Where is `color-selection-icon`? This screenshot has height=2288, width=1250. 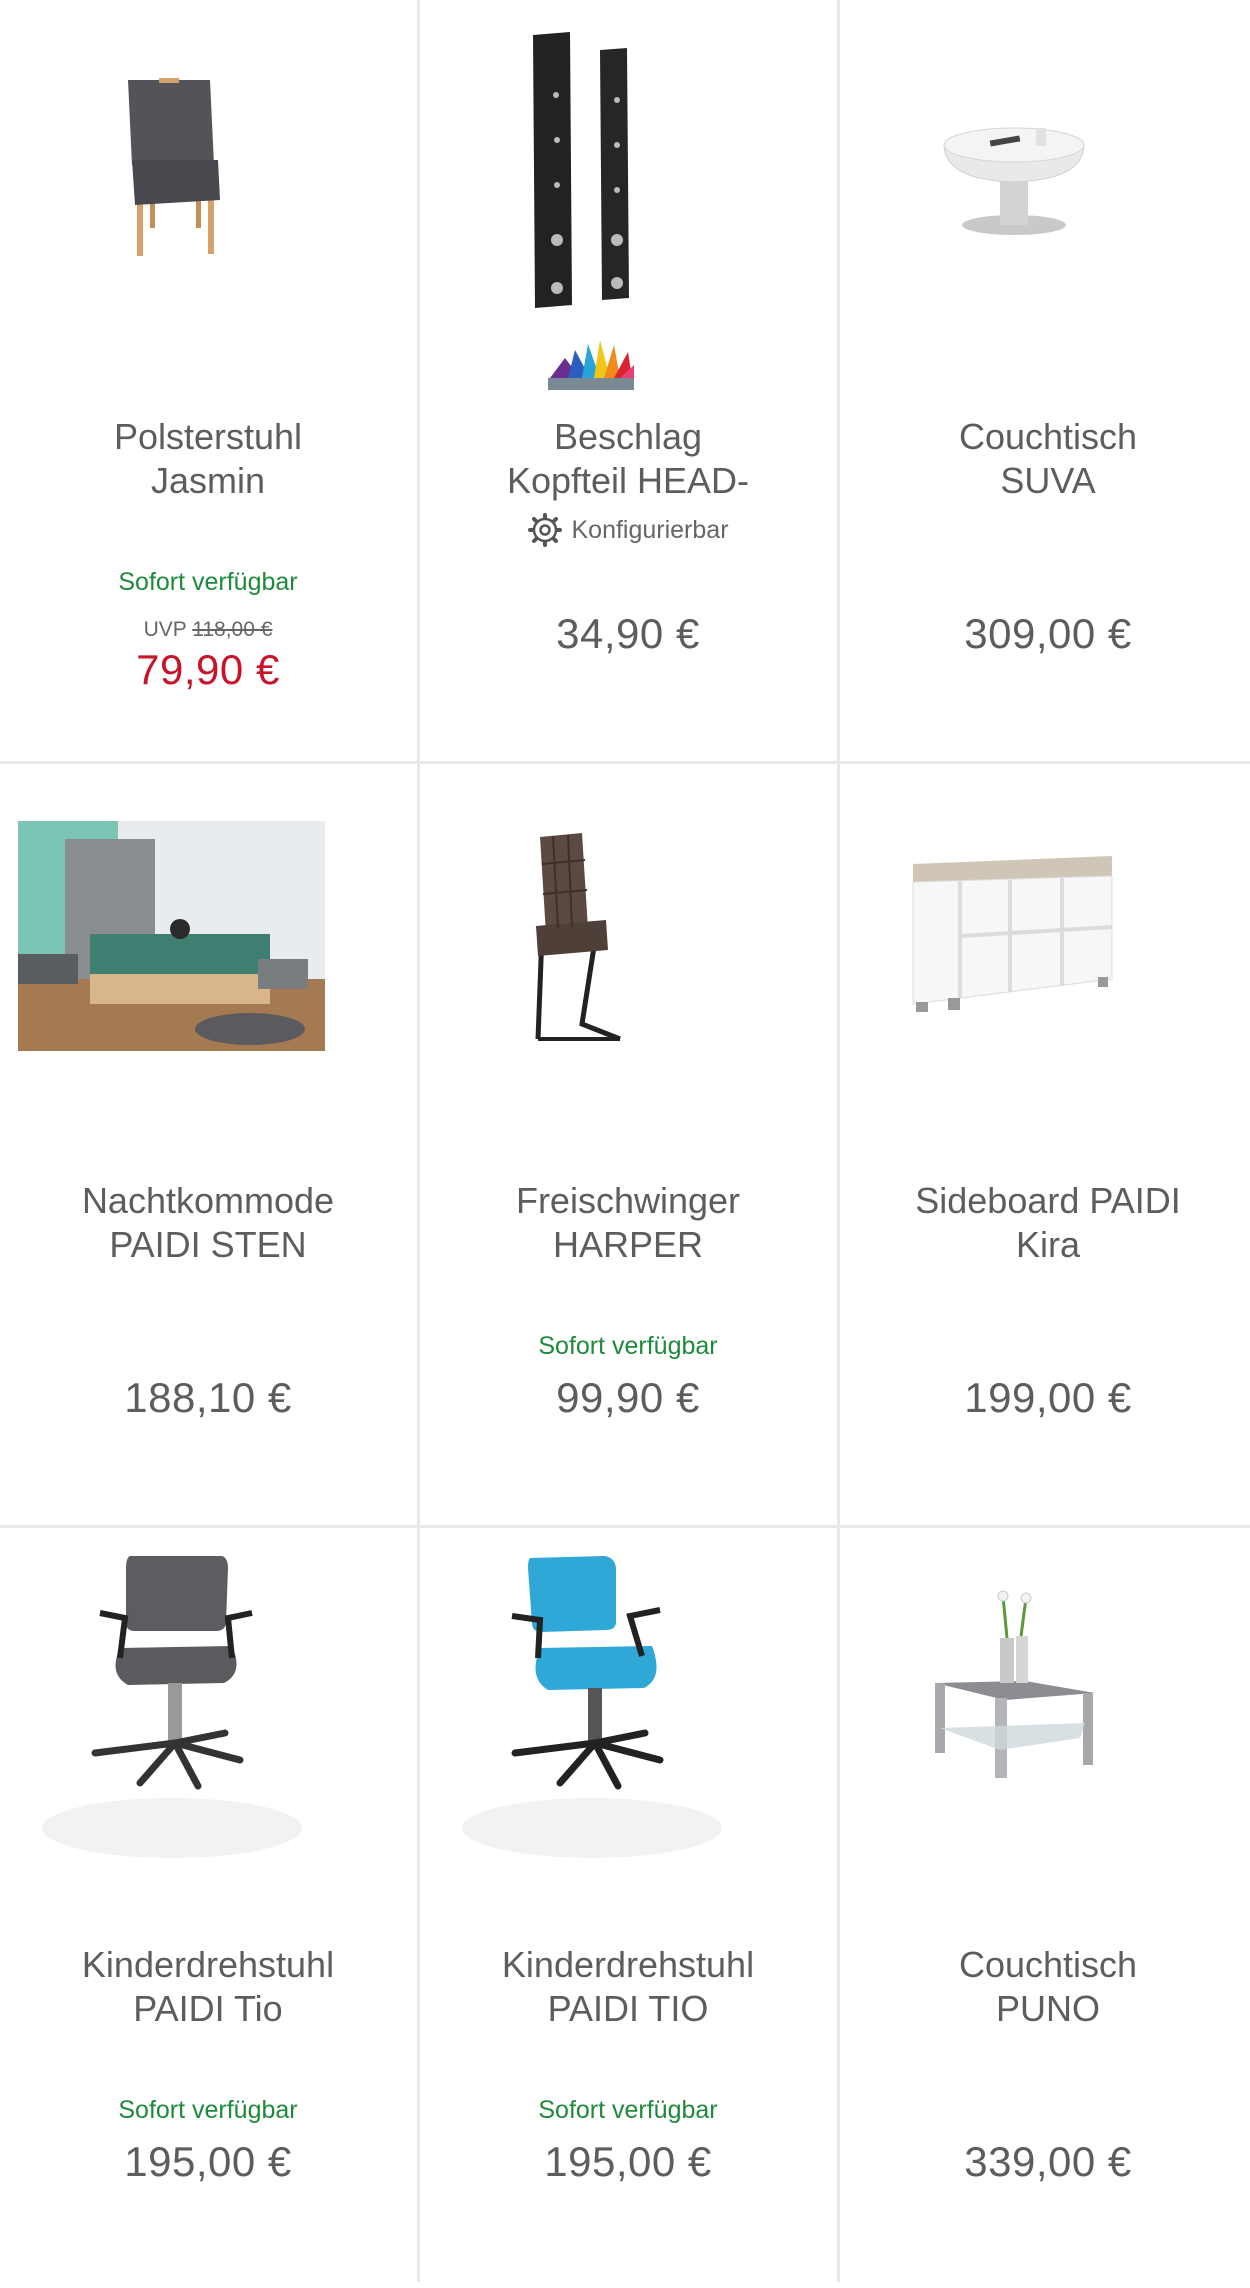
color-selection-icon is located at coordinates (591, 365).